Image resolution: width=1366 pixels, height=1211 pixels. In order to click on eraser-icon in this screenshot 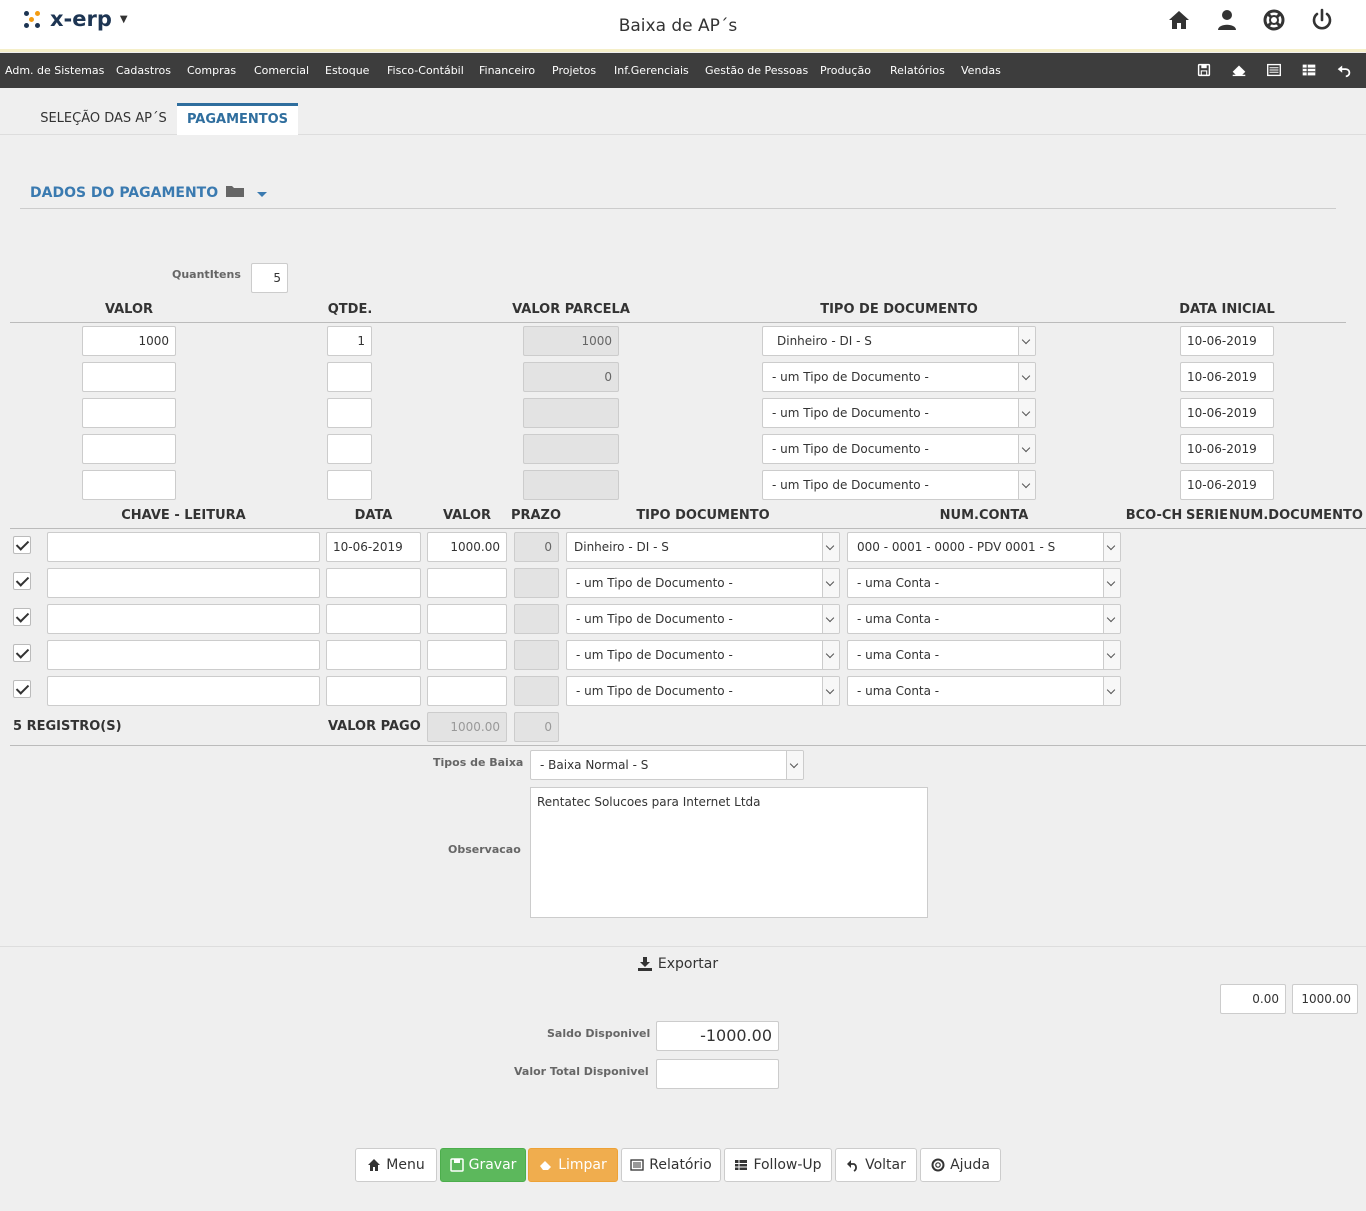, I will do `click(1239, 70)`.